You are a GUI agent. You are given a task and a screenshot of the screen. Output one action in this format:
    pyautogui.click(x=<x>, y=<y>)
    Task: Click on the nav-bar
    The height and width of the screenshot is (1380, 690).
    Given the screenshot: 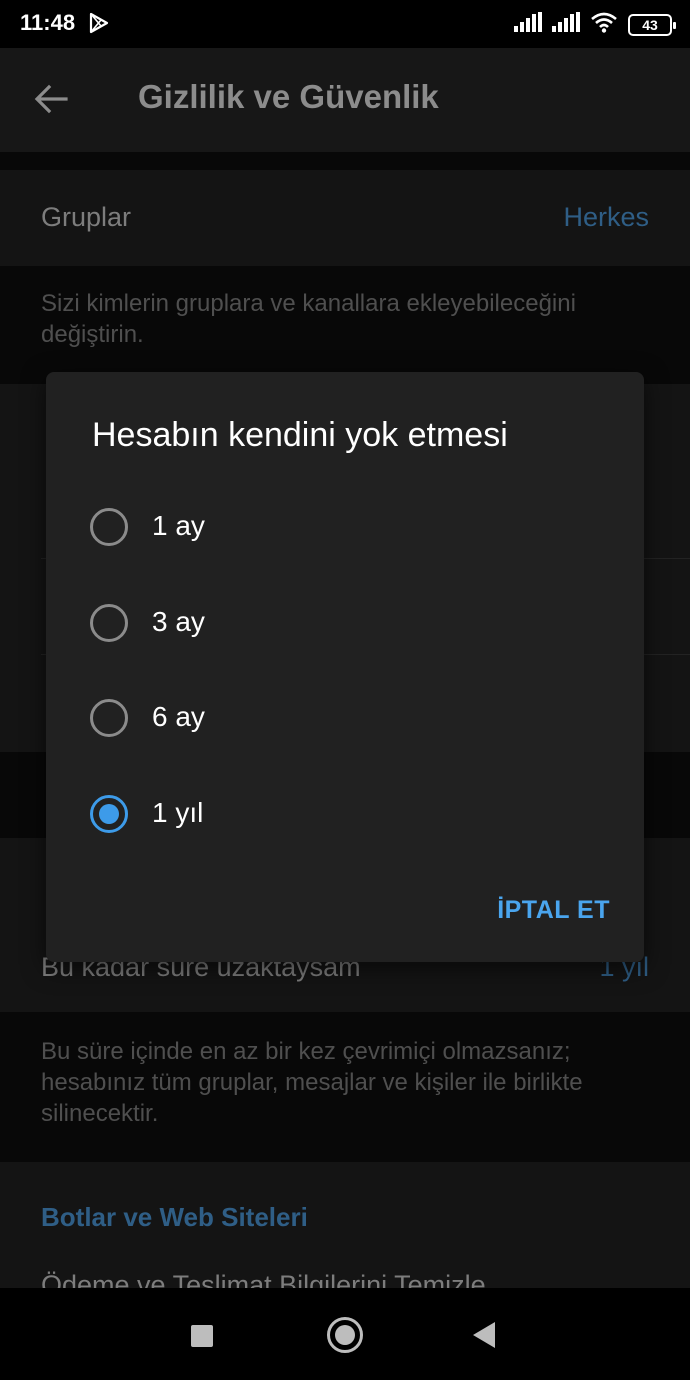 What is the action you would take?
    pyautogui.click(x=345, y=1334)
    